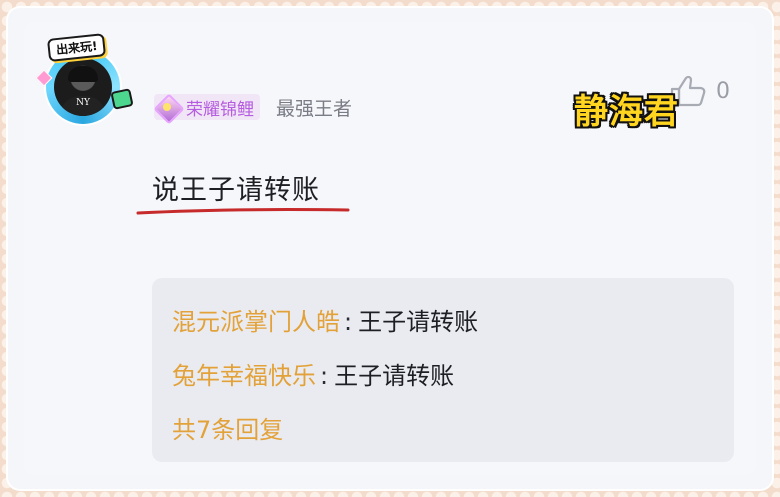  Describe the element at coordinates (244, 376) in the screenshot. I see `reply-author: 兔年幸福快乐` at that location.